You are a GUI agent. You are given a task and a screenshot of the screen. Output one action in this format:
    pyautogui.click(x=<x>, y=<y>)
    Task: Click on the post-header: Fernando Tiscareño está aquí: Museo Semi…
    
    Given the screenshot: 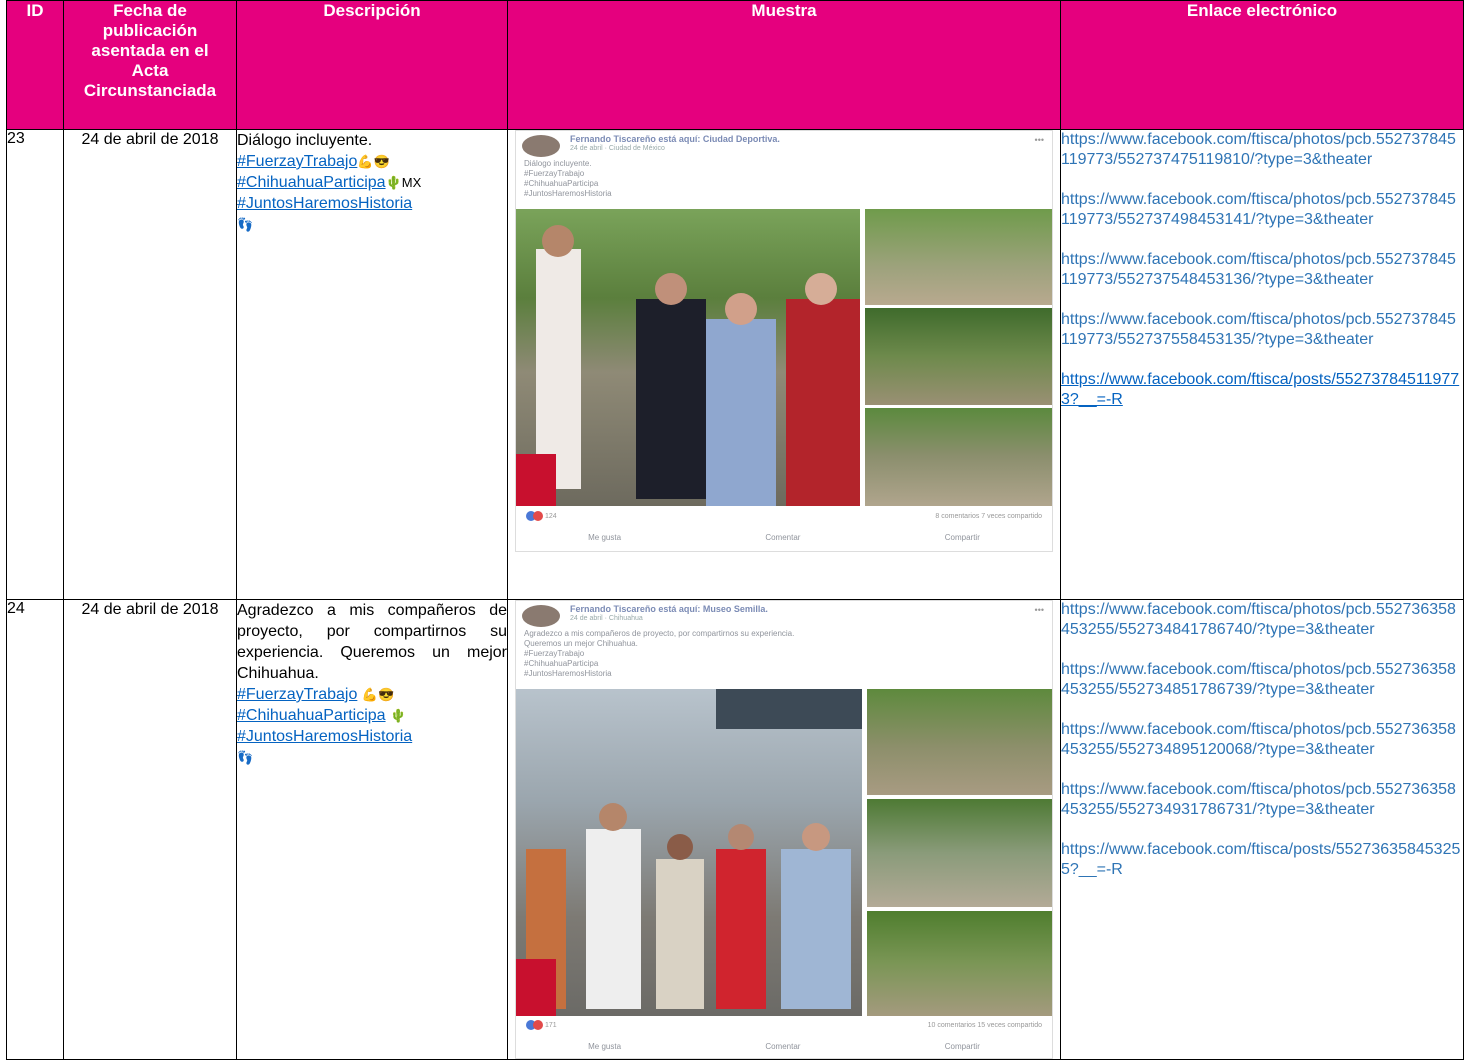 What is the action you would take?
    pyautogui.click(x=784, y=615)
    